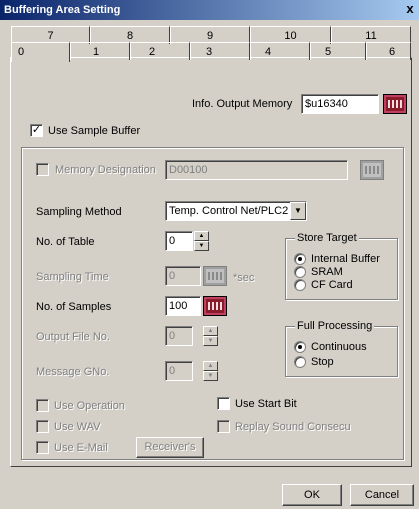 This screenshot has width=419, height=509. I want to click on memory-designation-label: Memory Designation, so click(105, 170).